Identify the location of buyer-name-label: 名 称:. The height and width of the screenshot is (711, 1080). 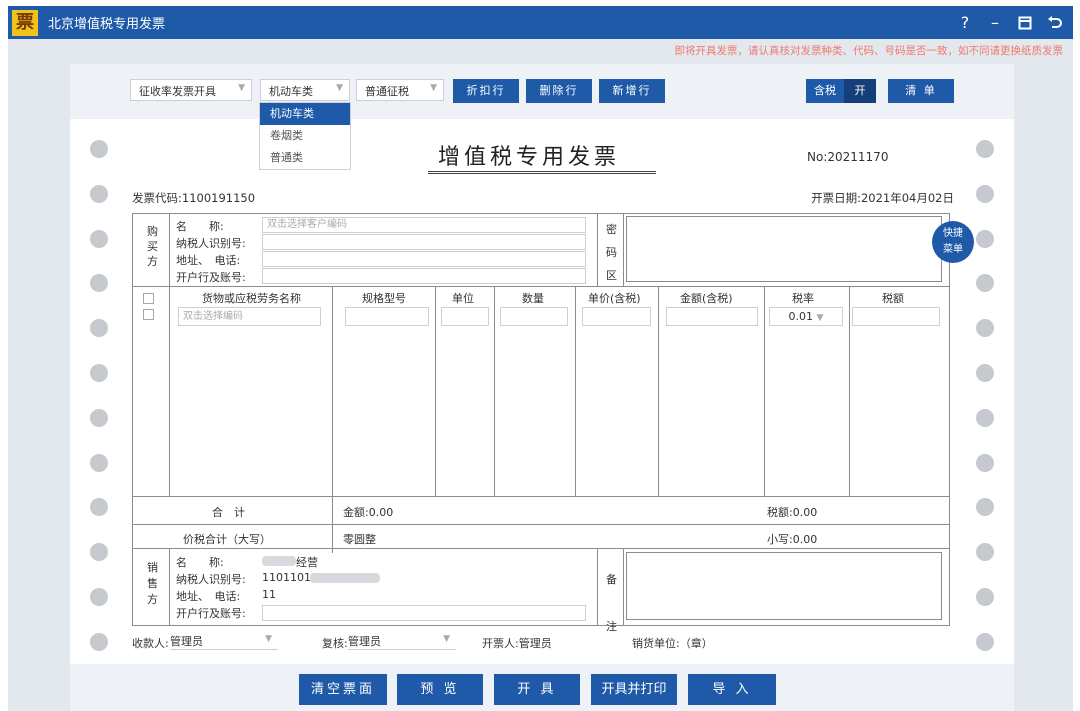
(200, 226).